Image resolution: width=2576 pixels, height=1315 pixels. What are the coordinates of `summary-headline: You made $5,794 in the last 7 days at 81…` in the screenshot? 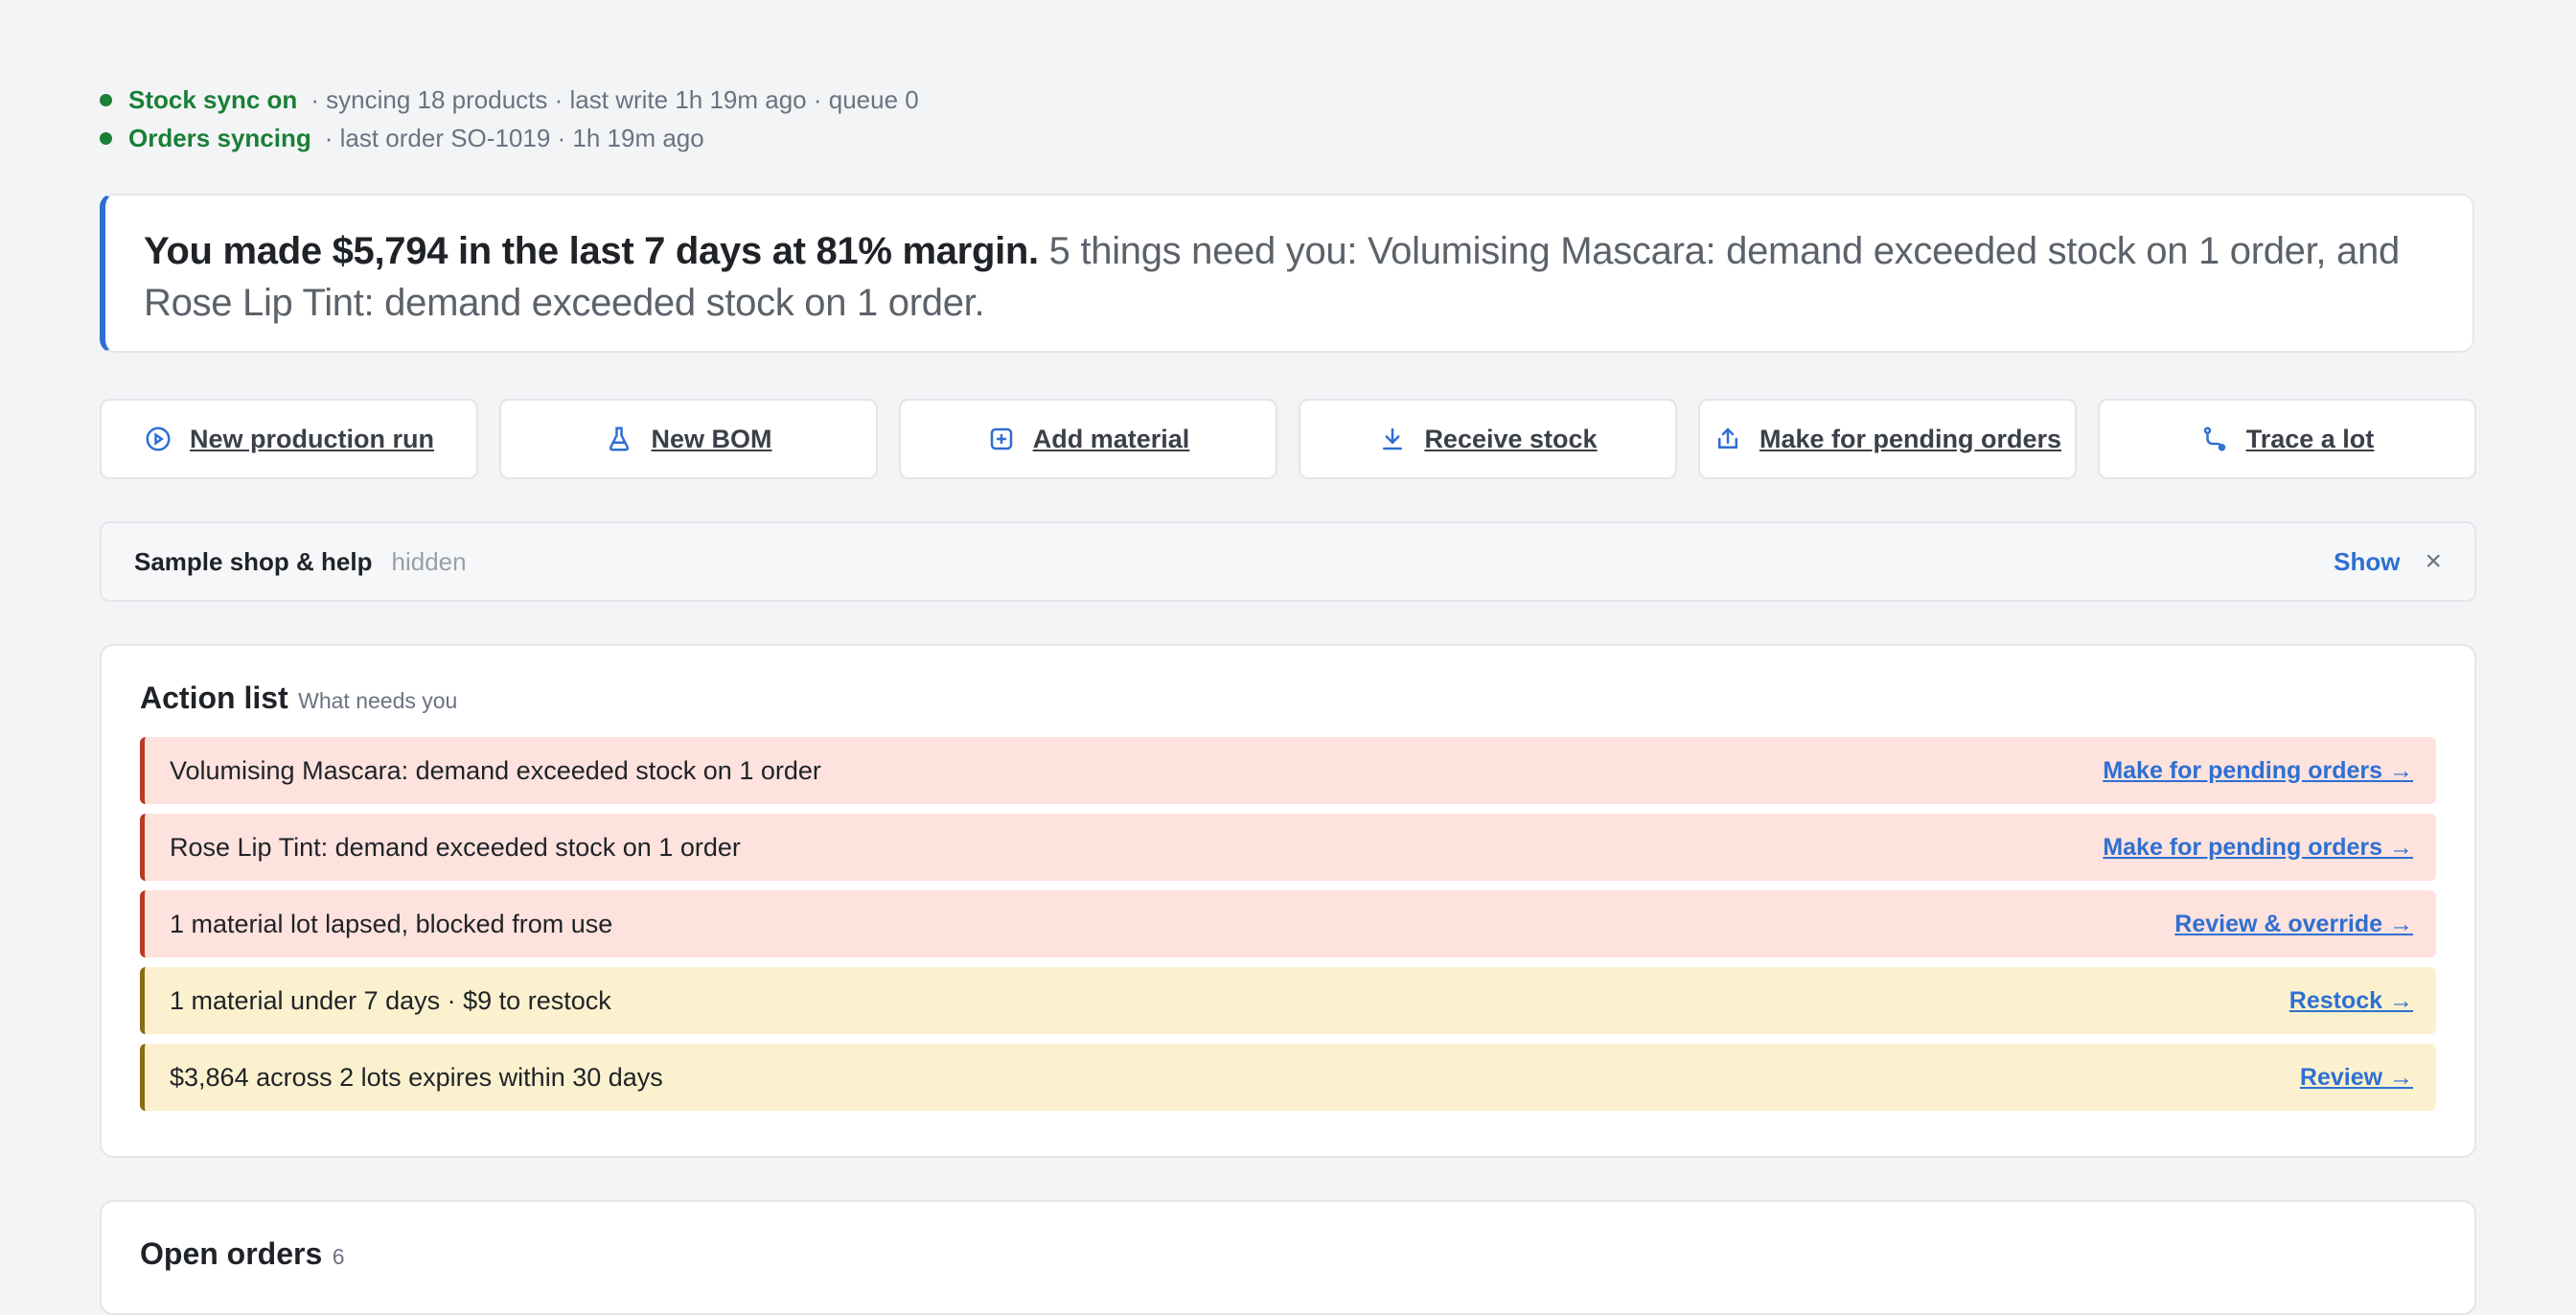 It's located at (591, 251).